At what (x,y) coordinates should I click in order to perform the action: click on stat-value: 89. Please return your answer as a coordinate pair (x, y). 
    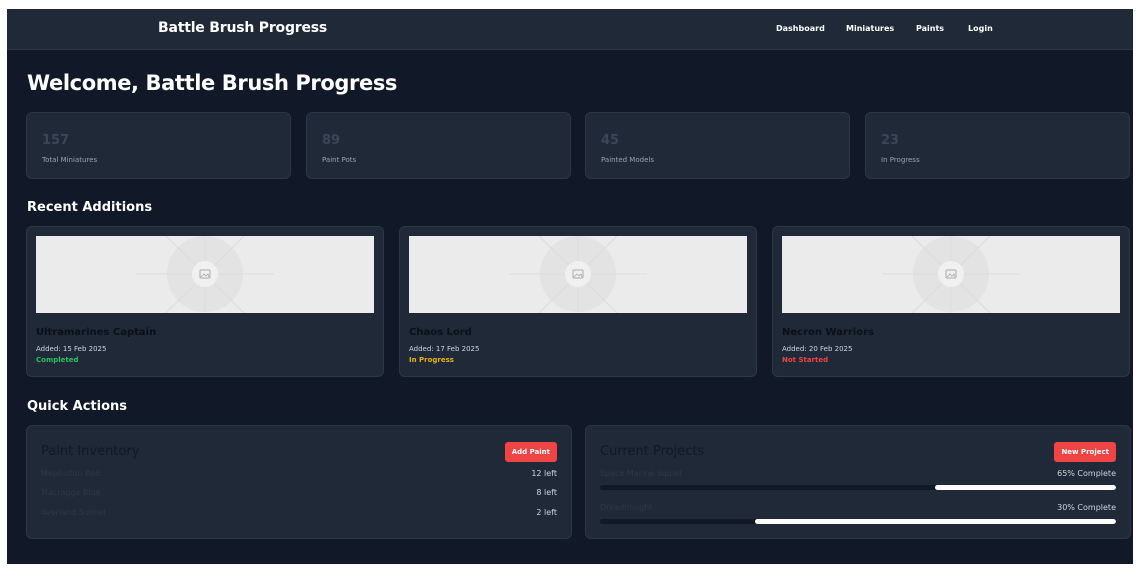
    Looking at the image, I should click on (331, 140).